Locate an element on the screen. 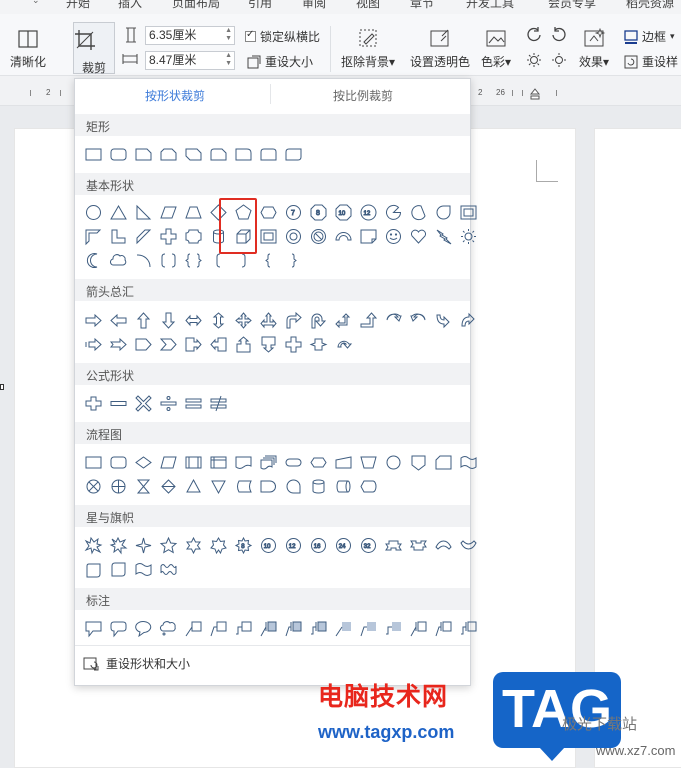 Image resolution: width=681 pixels, height=768 pixels. flowchart-summing-junction-shape-icon is located at coordinates (93, 486).